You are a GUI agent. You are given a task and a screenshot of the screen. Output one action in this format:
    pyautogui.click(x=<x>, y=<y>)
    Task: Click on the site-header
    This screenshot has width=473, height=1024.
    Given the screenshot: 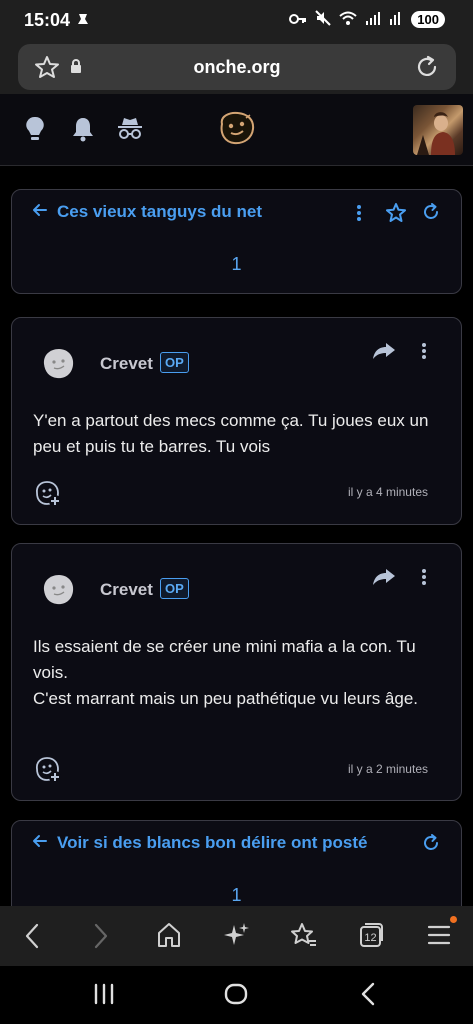 What is the action you would take?
    pyautogui.click(x=236, y=130)
    